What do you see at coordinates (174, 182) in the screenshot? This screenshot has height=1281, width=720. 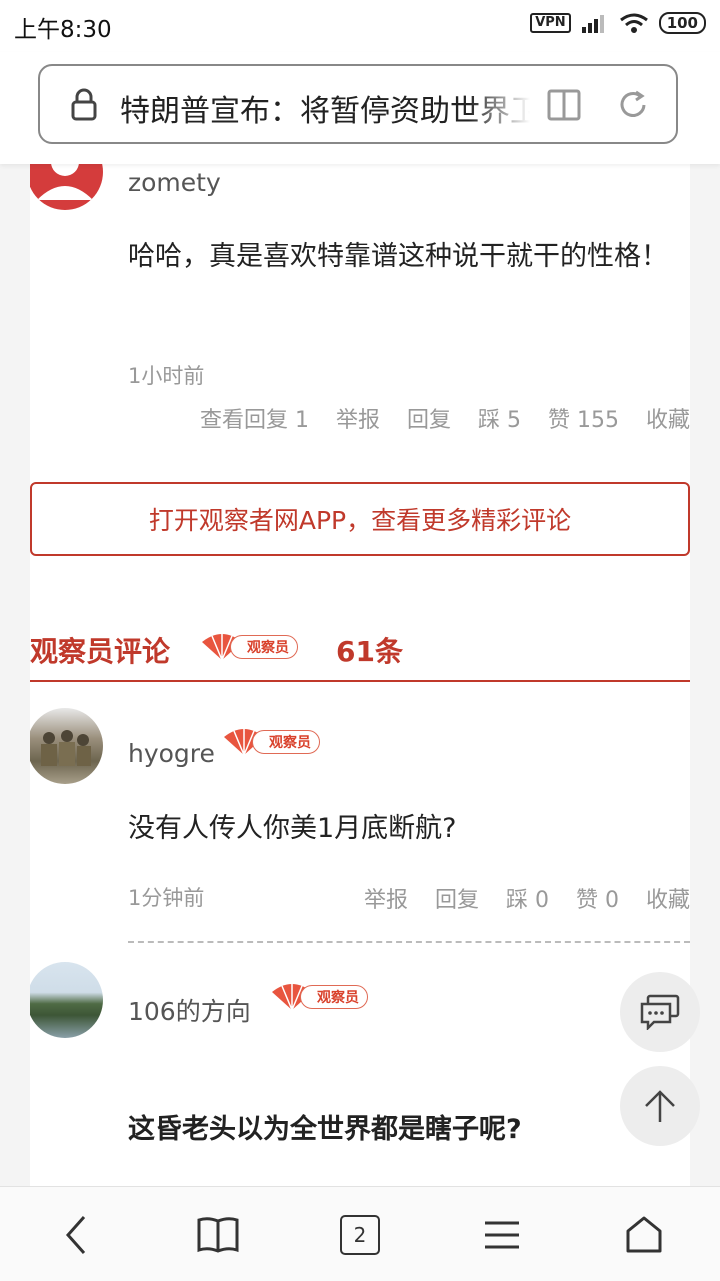 I see `comment-username: zomety` at bounding box center [174, 182].